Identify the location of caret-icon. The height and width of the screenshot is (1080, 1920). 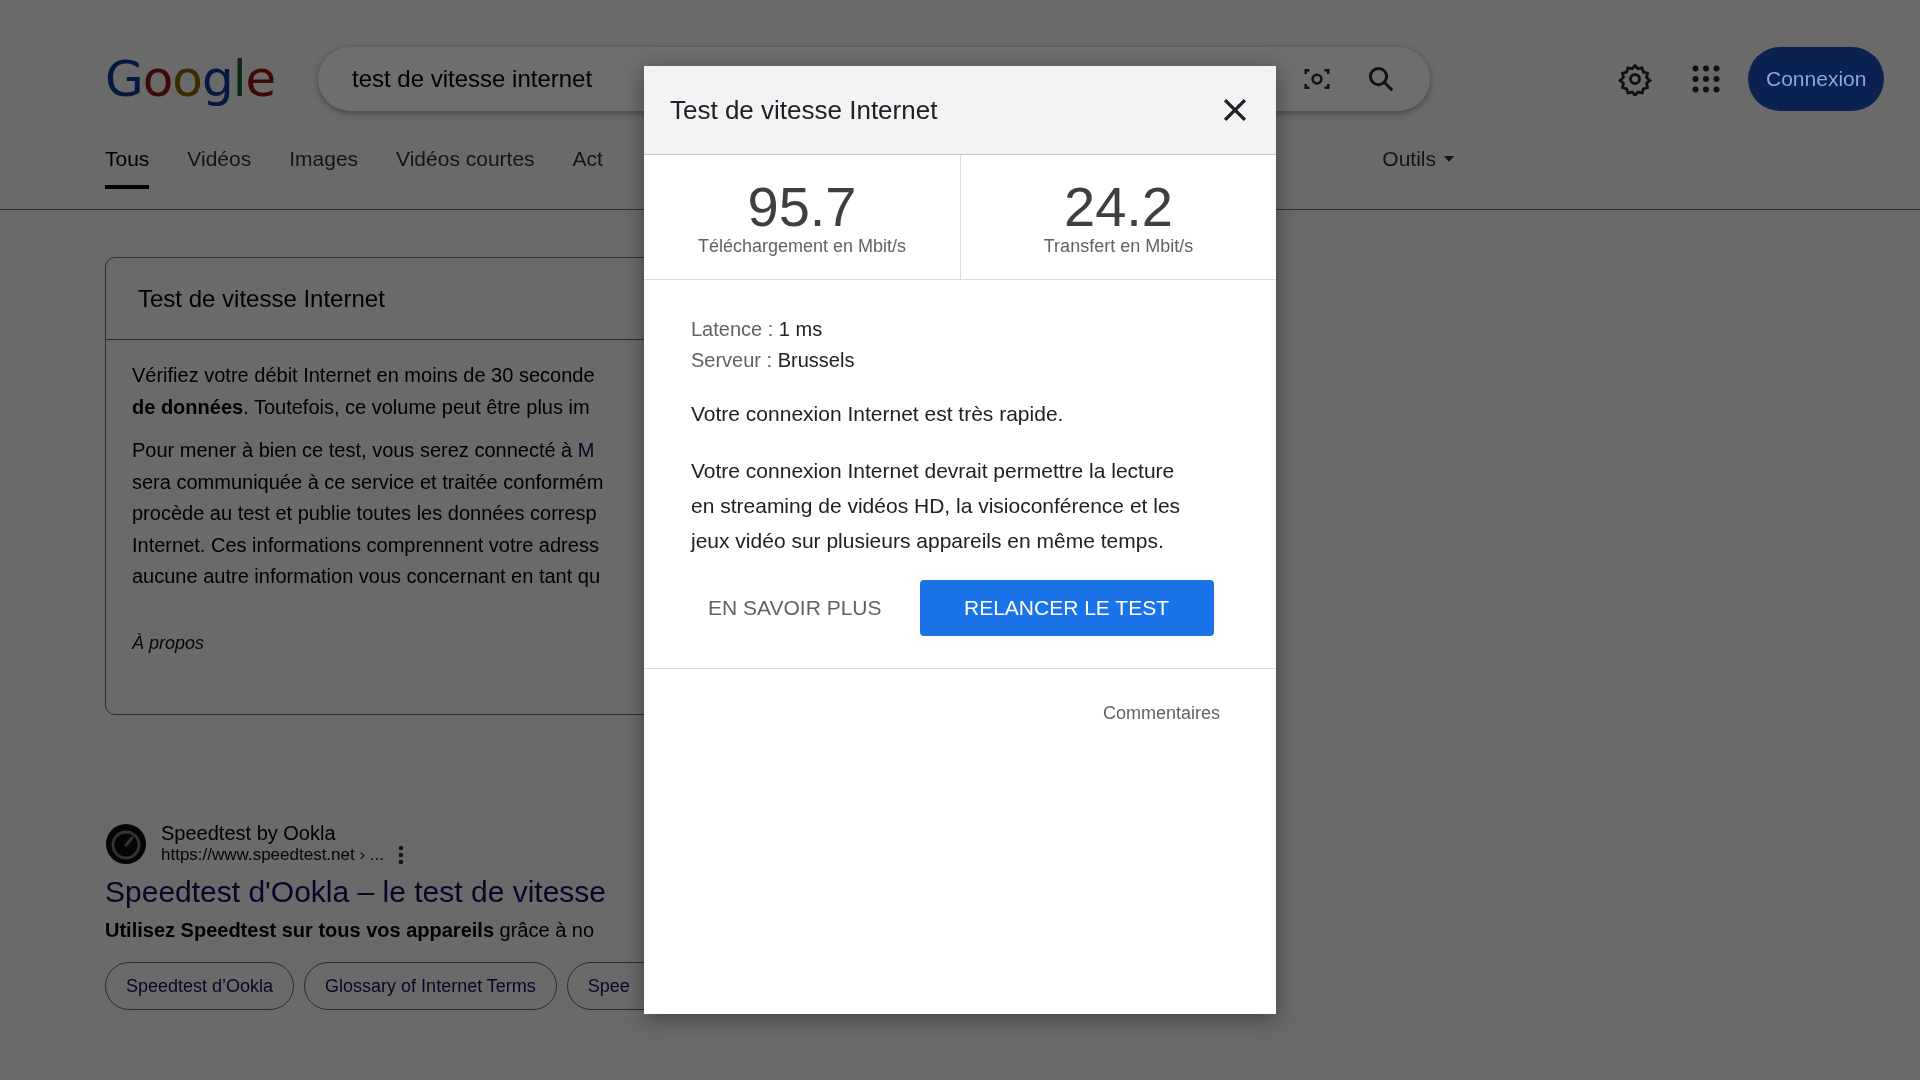
(1449, 159).